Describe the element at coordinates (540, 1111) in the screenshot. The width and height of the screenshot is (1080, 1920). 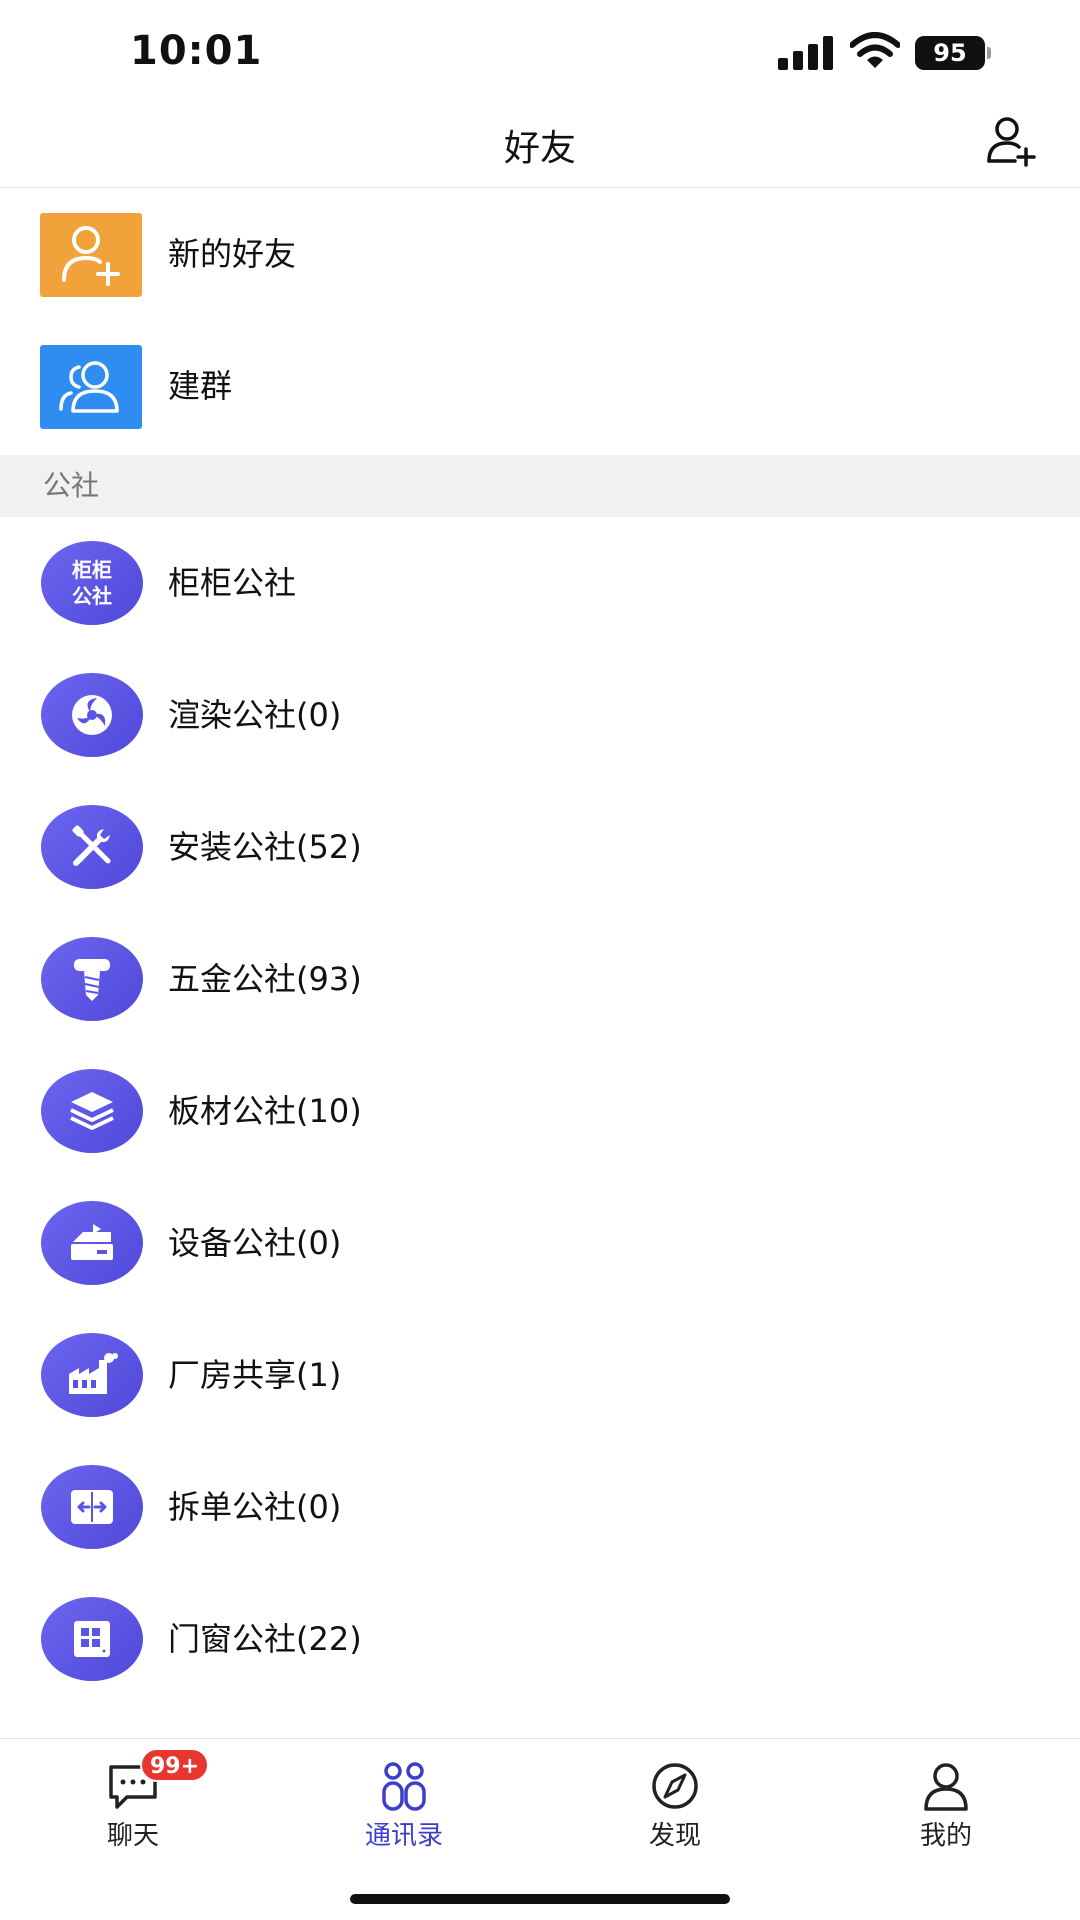
I see `group-item: 板材公社(10)` at that location.